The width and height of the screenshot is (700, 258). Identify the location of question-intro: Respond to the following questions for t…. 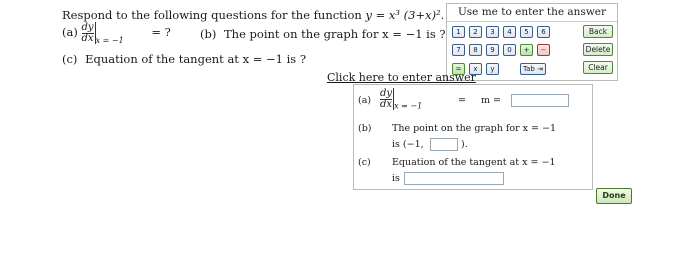
(253, 15).